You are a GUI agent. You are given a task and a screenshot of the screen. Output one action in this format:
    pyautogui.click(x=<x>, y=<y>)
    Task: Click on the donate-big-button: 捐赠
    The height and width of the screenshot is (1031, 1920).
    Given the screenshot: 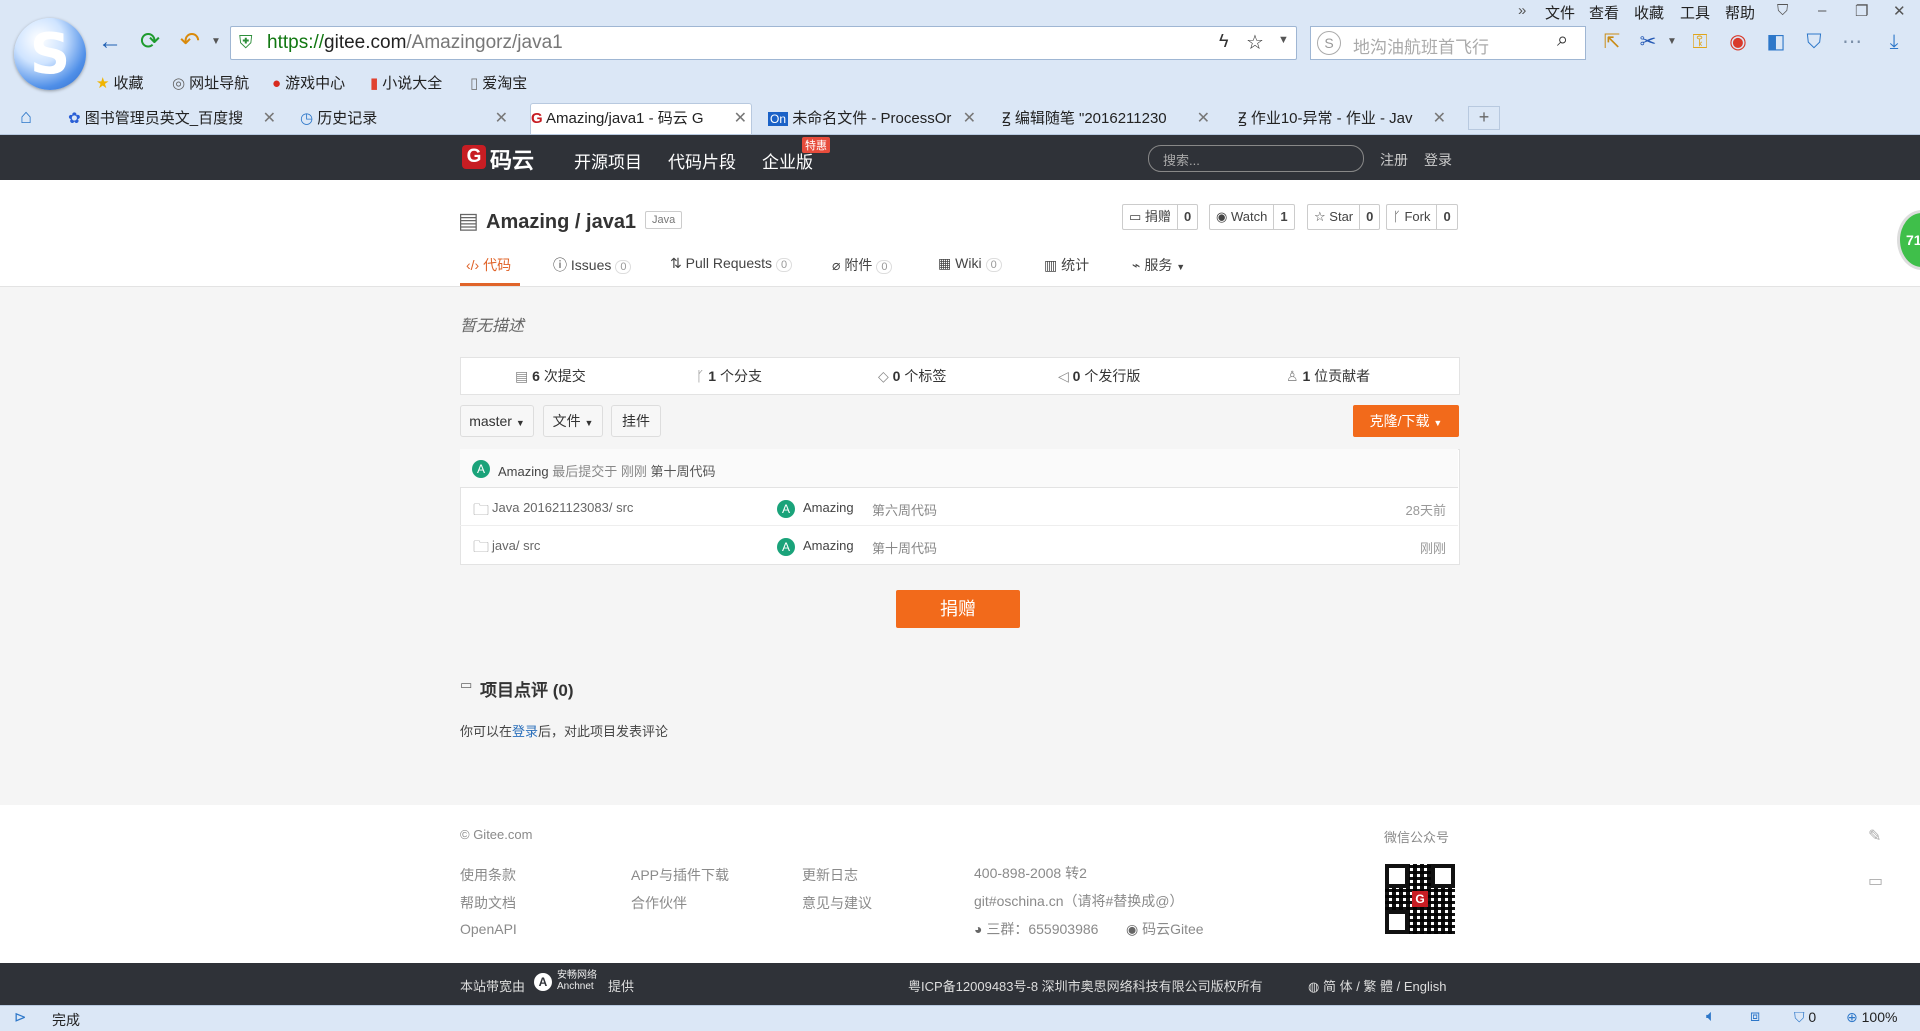 What is the action you would take?
    pyautogui.click(x=958, y=609)
    